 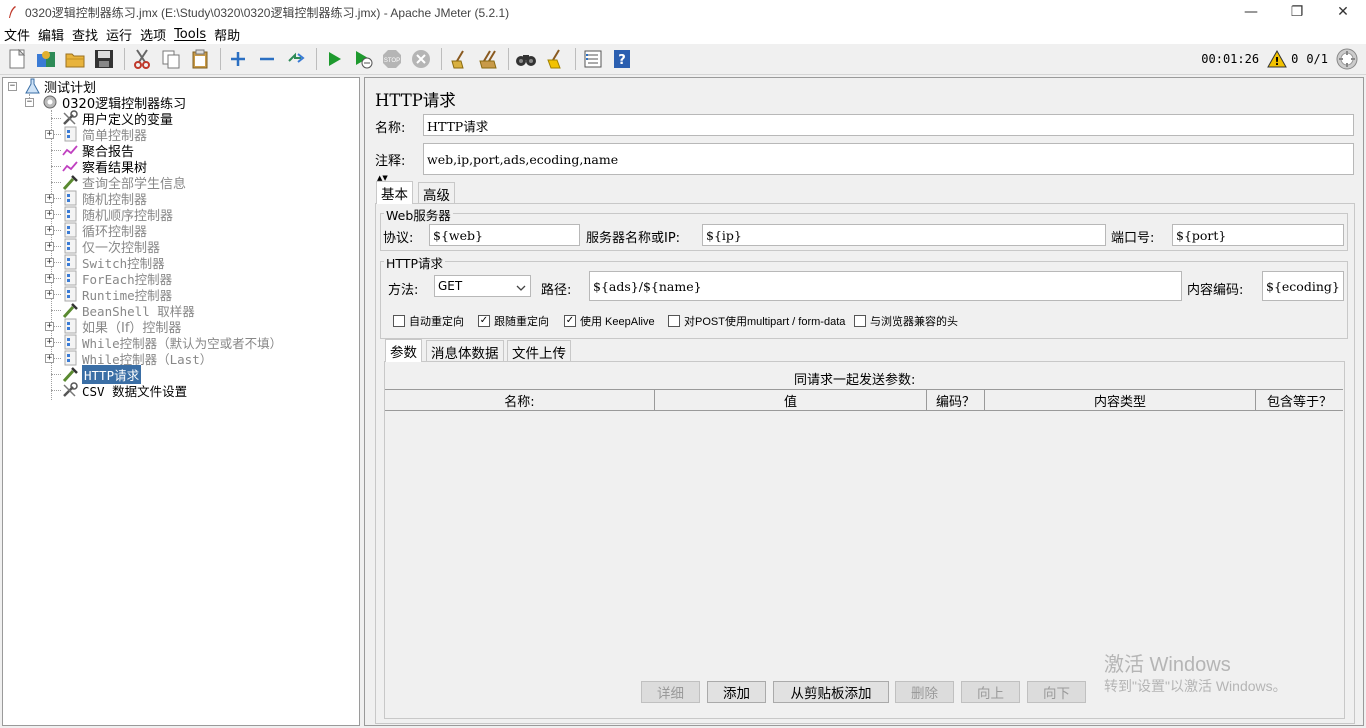 What do you see at coordinates (436, 322) in the screenshot?
I see `checkbox-label: 自动重定向` at bounding box center [436, 322].